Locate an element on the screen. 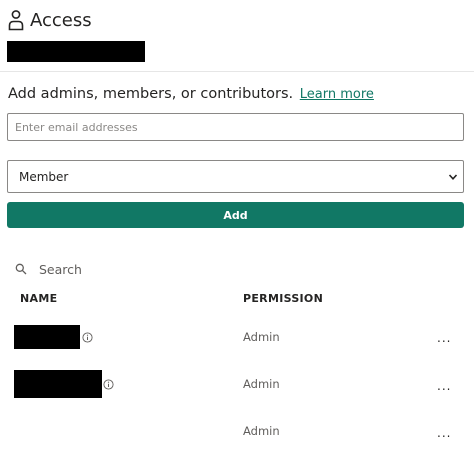  pane-header: Access is located at coordinates (50, 20).